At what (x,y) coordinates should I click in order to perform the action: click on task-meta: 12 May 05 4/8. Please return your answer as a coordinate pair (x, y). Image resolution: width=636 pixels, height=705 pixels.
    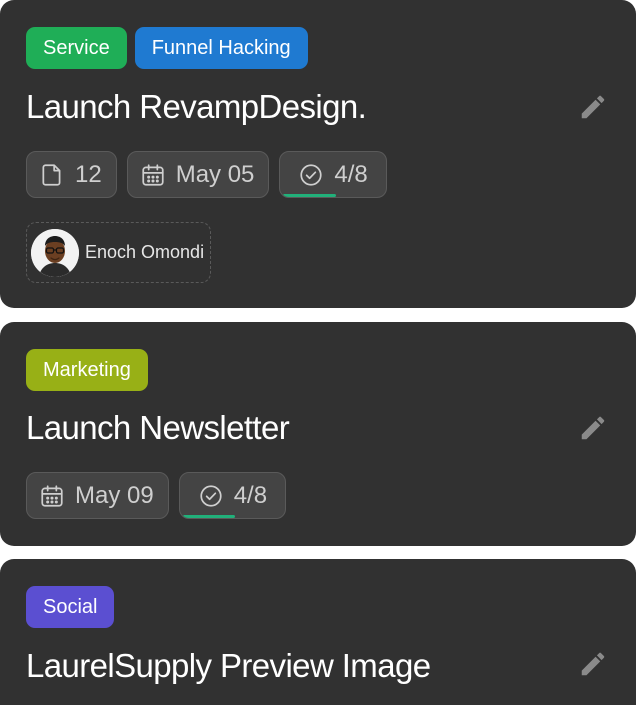
    Looking at the image, I should click on (206, 174).